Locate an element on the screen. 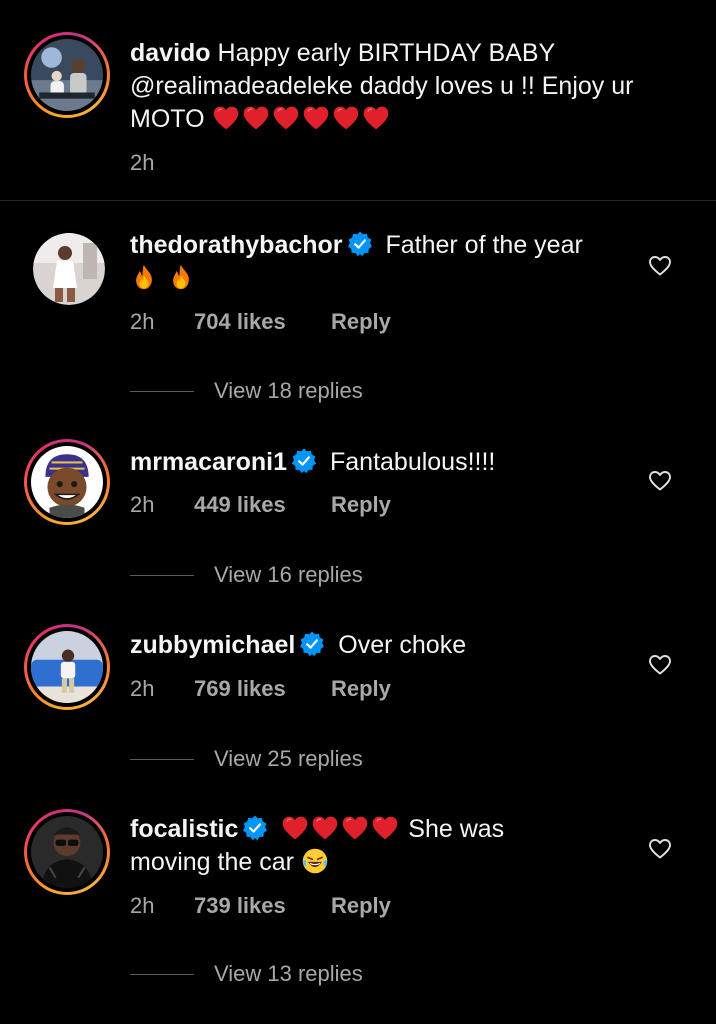  caption-mention: @realimadeadeleke is located at coordinates (241, 86).